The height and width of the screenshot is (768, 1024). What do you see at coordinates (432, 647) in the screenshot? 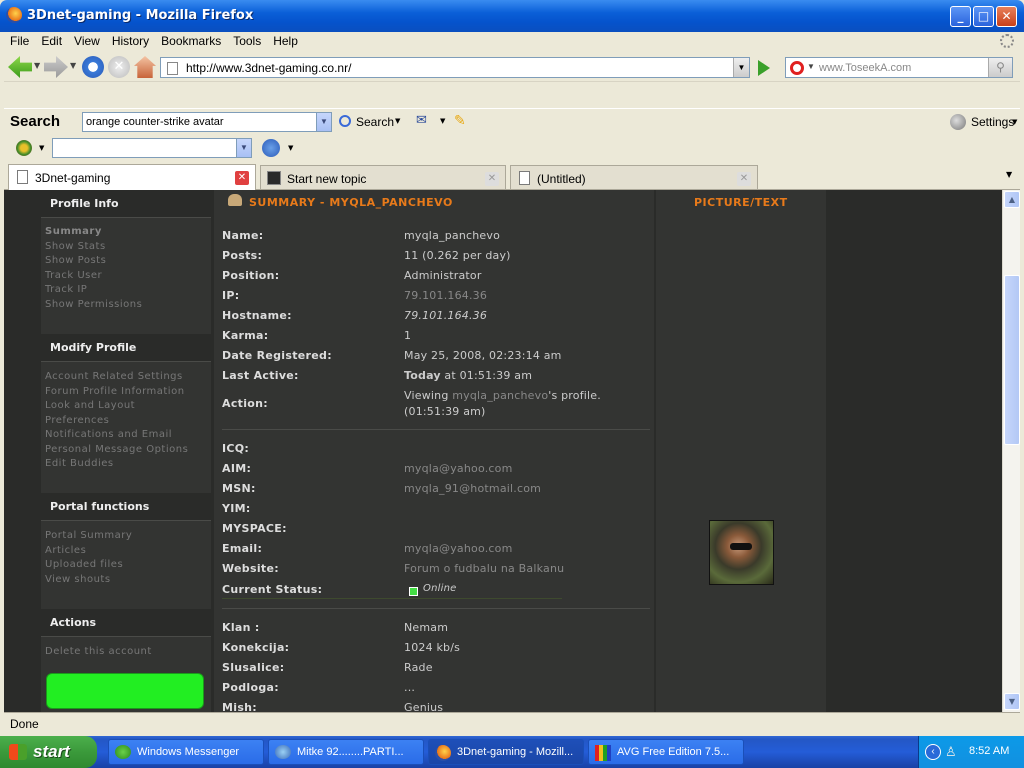
I see `value-konekcija: 1024 kb/s` at bounding box center [432, 647].